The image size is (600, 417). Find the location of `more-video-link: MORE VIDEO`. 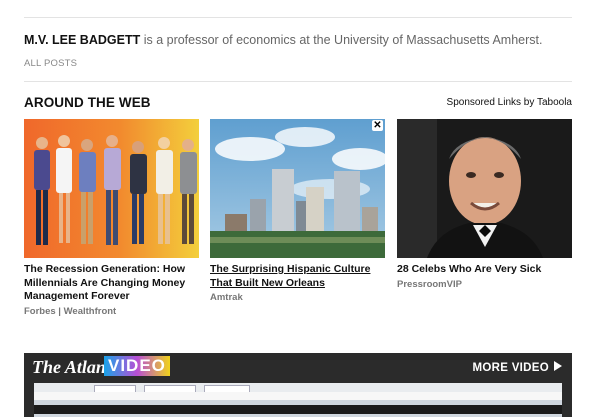

more-video-link: MORE VIDEO is located at coordinates (517, 367).